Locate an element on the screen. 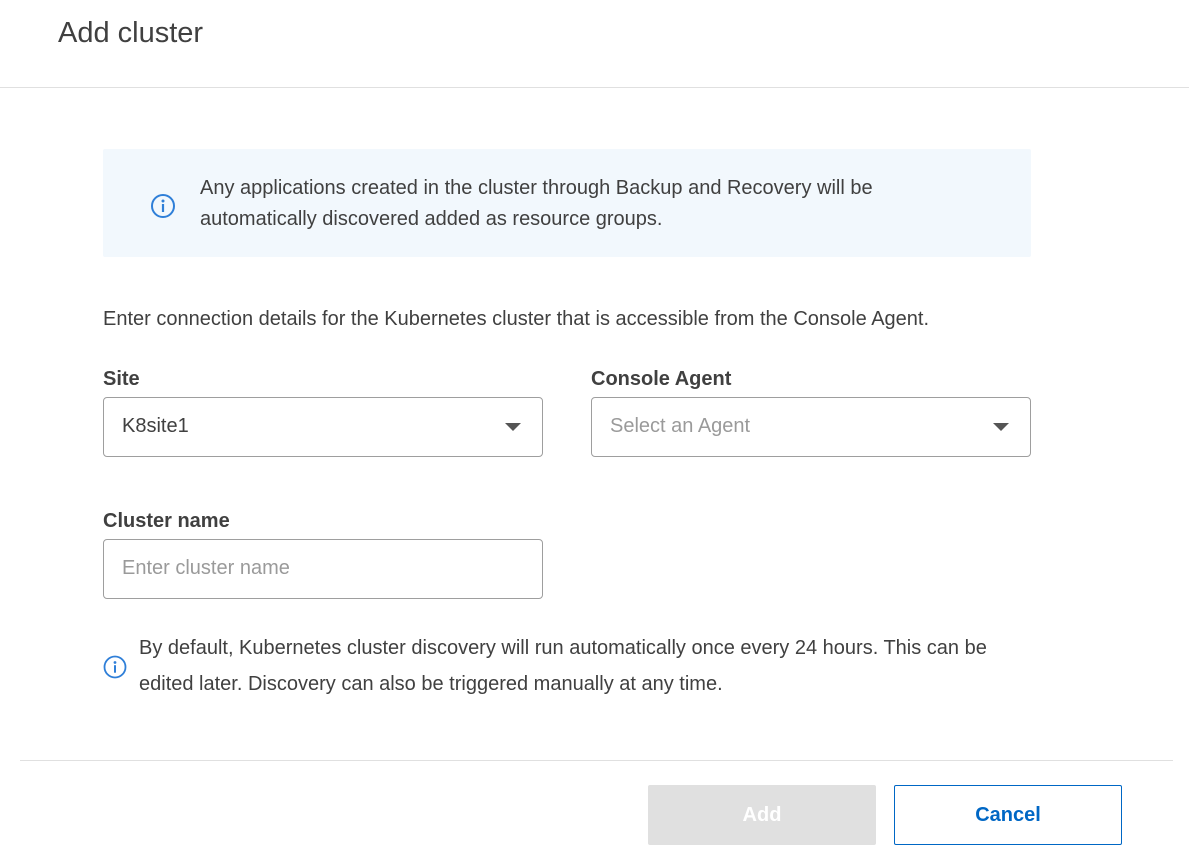 This screenshot has width=1189, height=861. cancel-button: Cancel is located at coordinates (1008, 815).